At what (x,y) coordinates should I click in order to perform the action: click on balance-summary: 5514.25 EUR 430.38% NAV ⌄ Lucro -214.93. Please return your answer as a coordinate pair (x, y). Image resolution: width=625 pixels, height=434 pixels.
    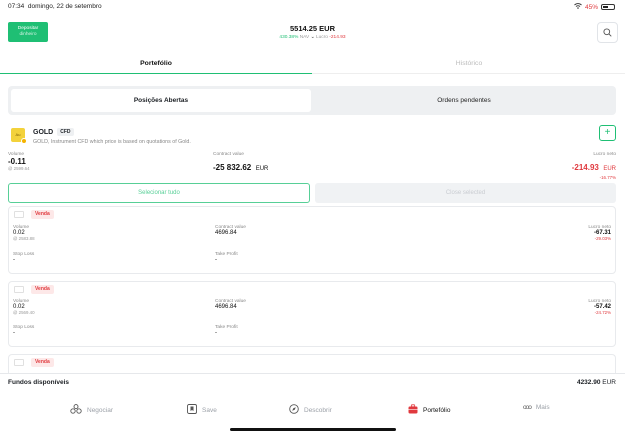
    Looking at the image, I should click on (312, 32).